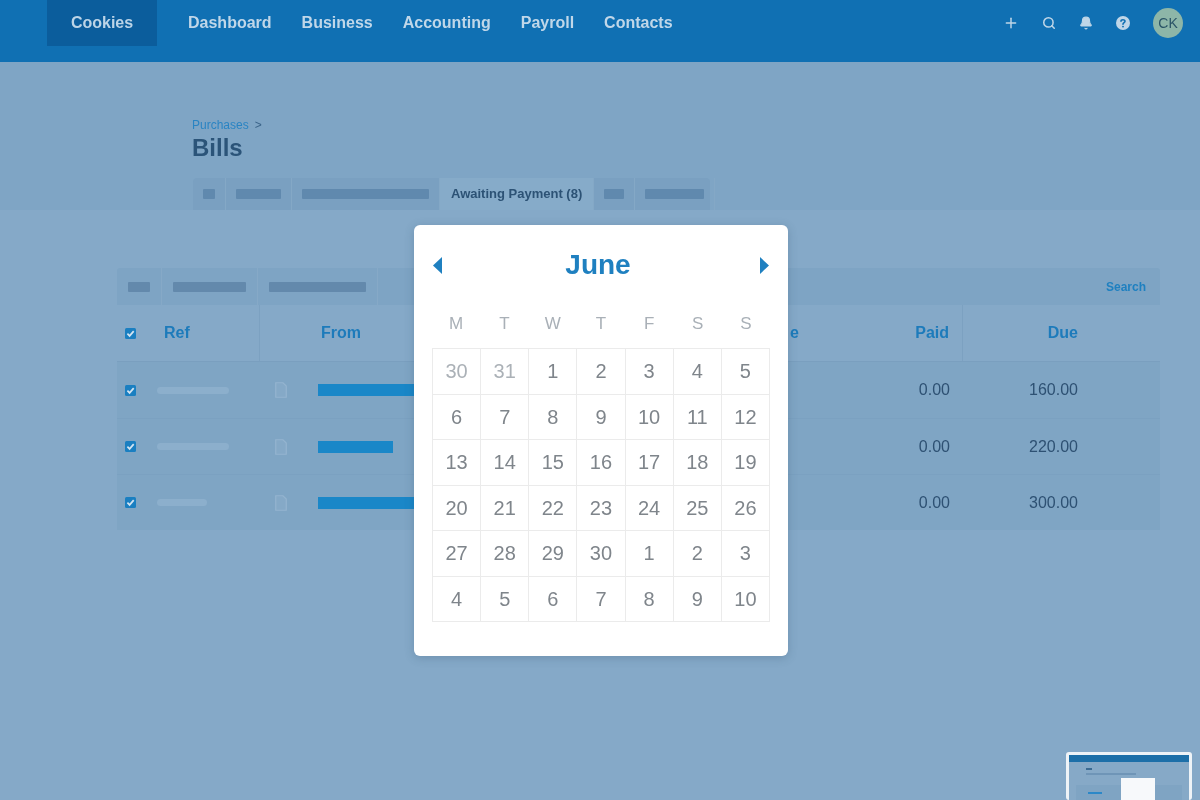 The image size is (1200, 800). Describe the element at coordinates (1086, 23) in the screenshot. I see `bell-icon` at that location.